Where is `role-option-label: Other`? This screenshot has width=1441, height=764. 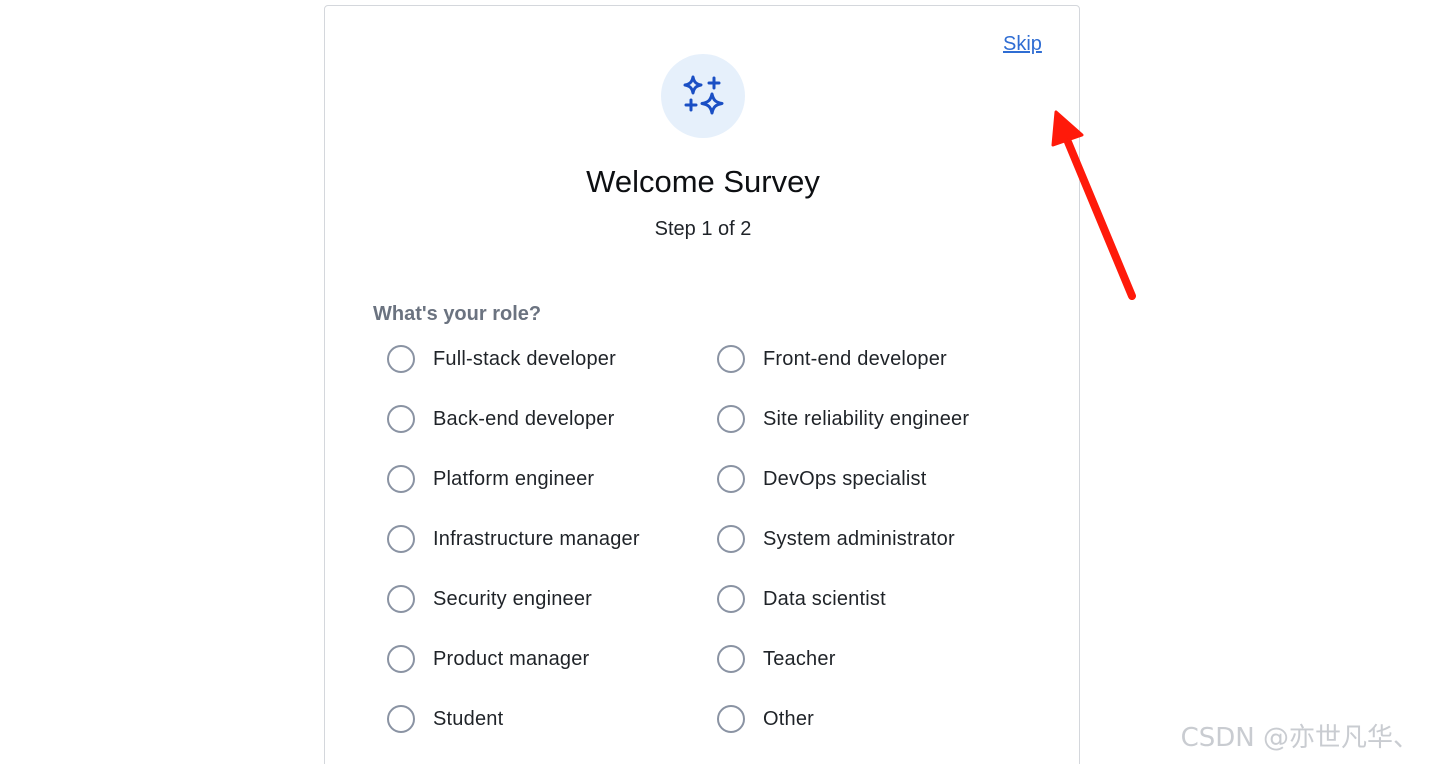
role-option-label: Other is located at coordinates (789, 718).